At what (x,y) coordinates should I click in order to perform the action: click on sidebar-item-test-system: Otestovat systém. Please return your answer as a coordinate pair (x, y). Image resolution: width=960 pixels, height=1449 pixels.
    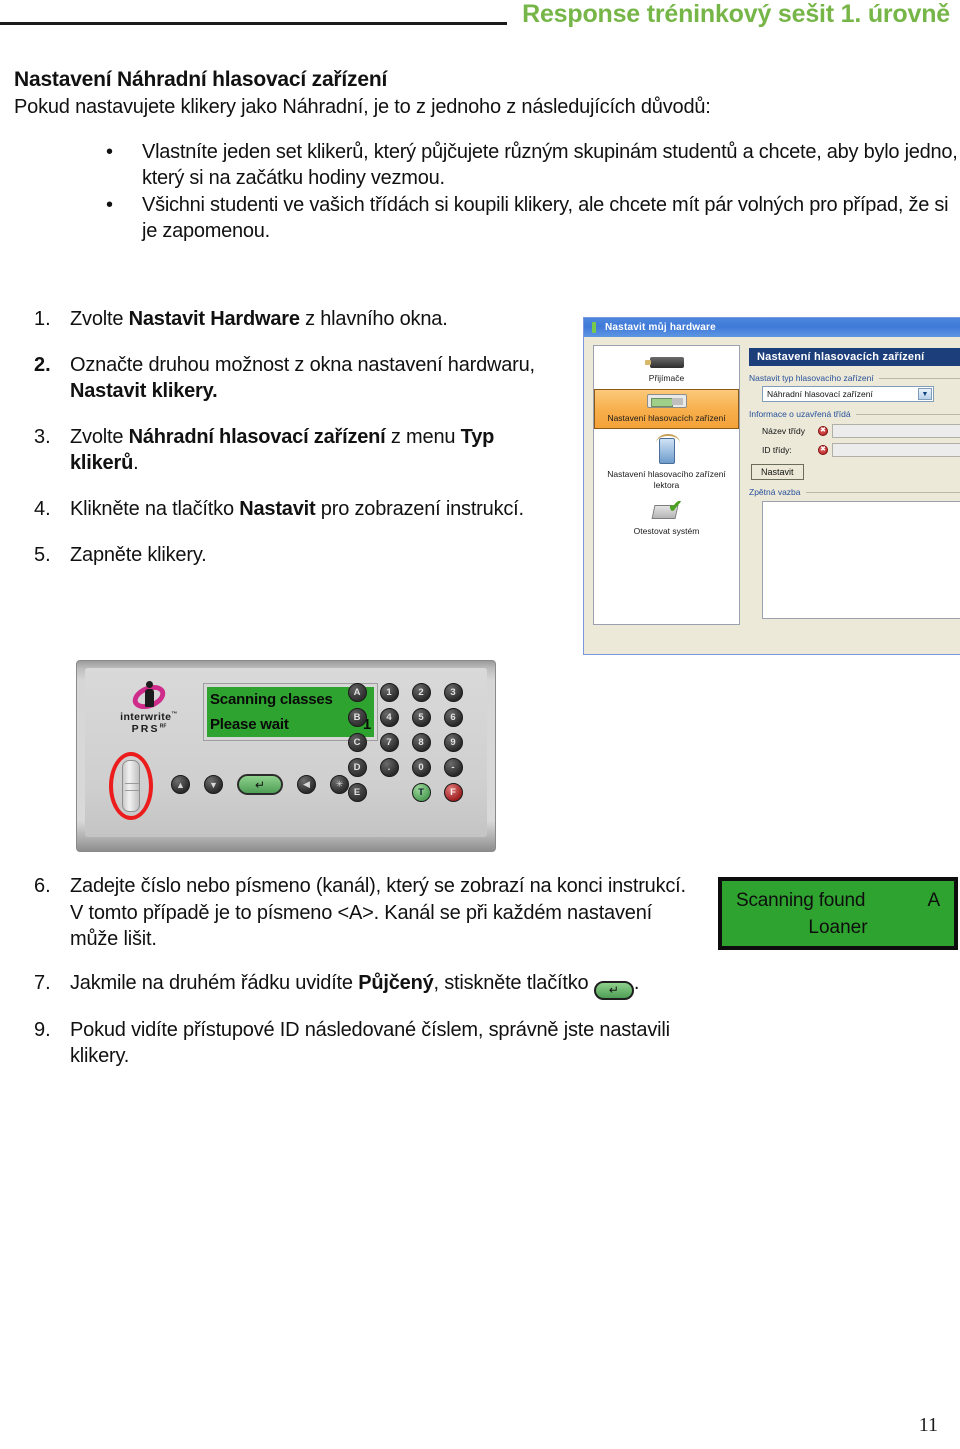
    Looking at the image, I should click on (666, 516).